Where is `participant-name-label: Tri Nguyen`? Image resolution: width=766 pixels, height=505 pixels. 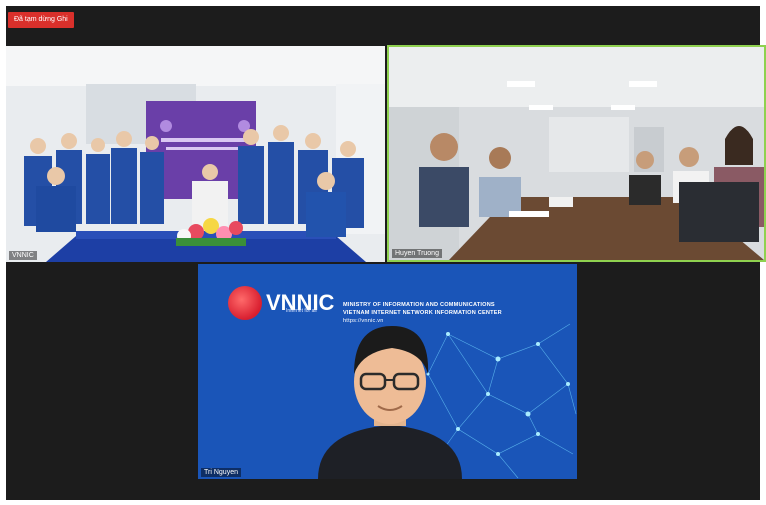 participant-name-label: Tri Nguyen is located at coordinates (221, 472).